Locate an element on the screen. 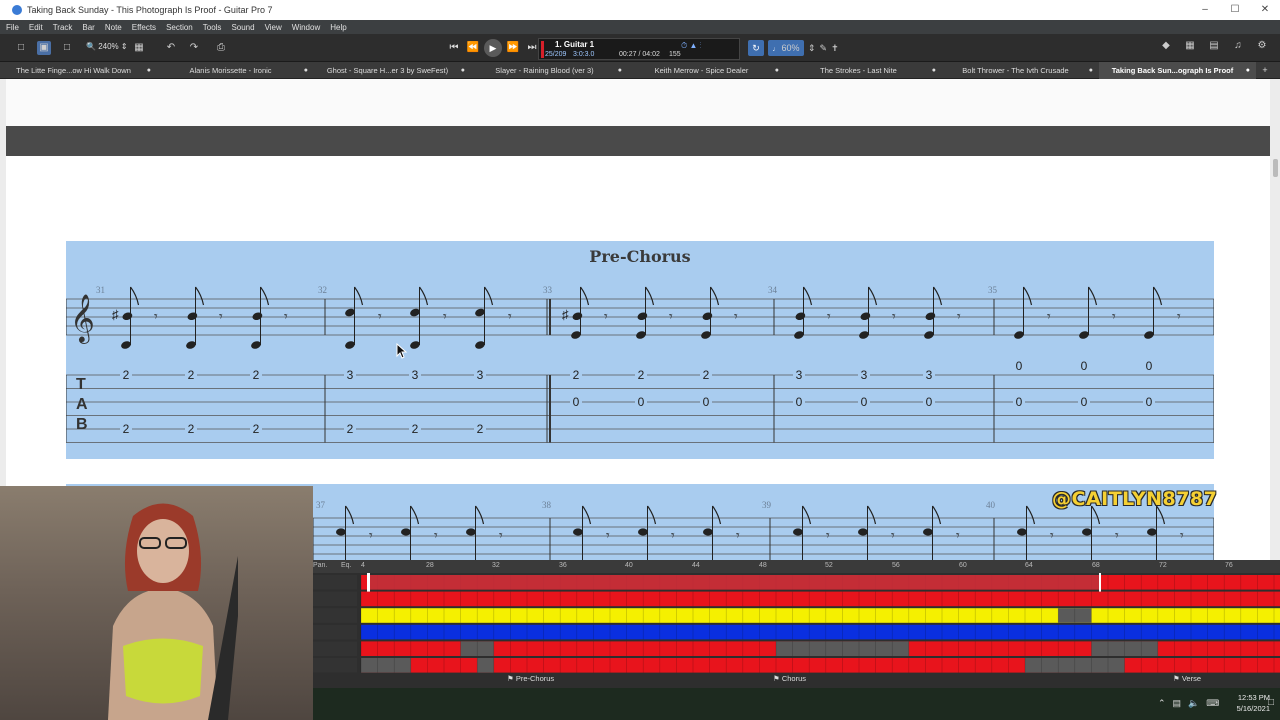  maximize-button: ☐ is located at coordinates (1235, 10).